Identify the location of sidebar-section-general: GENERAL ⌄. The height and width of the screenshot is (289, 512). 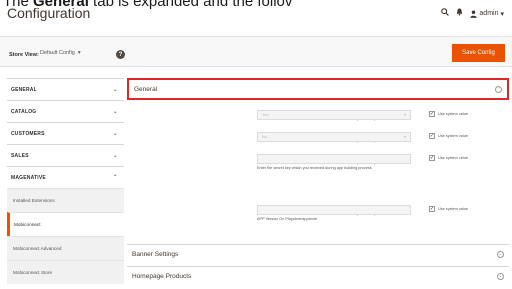
(65, 89).